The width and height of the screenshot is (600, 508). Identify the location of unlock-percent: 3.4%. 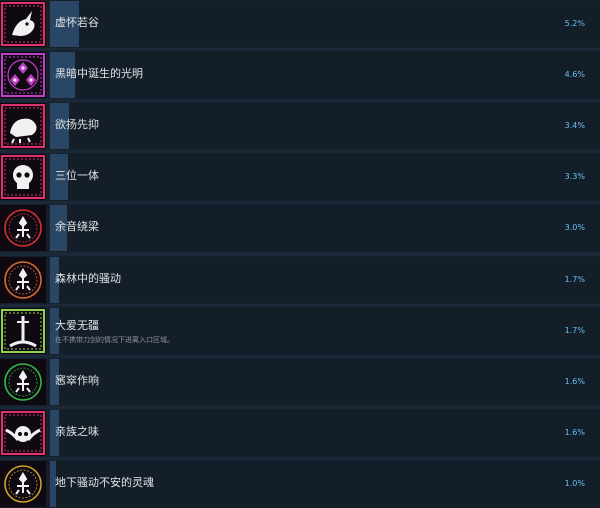
(574, 125).